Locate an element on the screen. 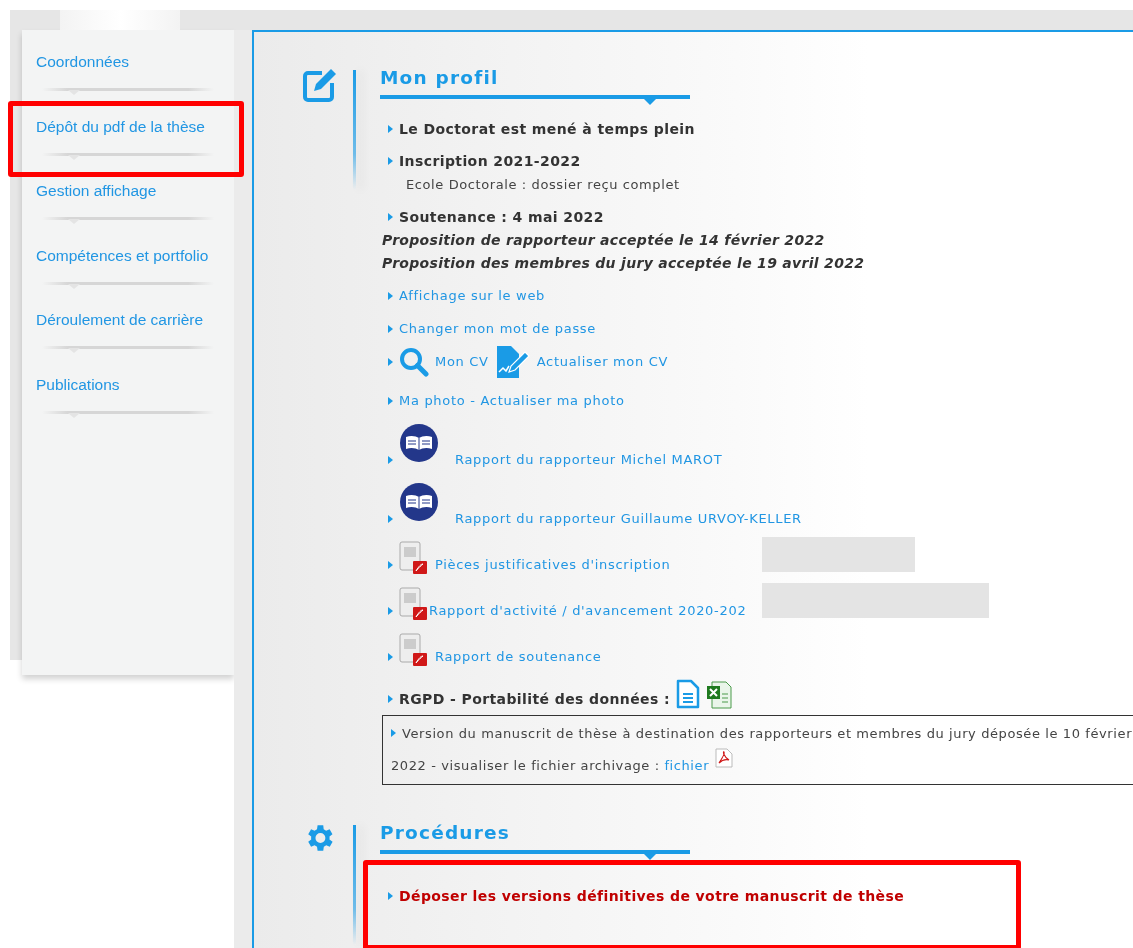  document-pen-icon is located at coordinates (512, 362).